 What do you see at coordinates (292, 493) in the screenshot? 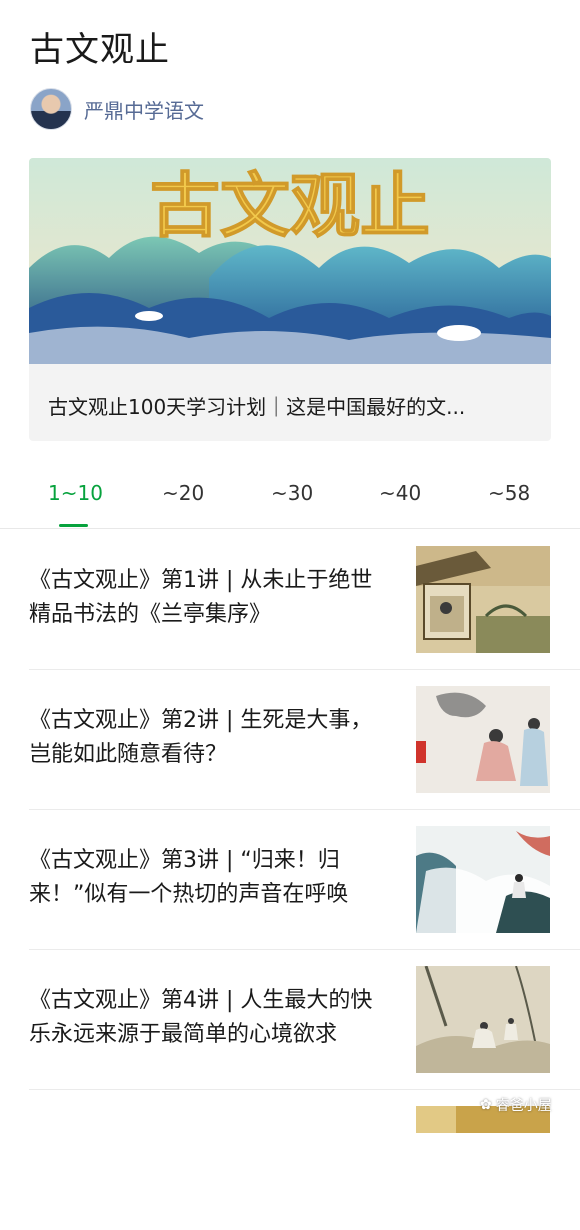
I see `tab-30: ~30` at bounding box center [292, 493].